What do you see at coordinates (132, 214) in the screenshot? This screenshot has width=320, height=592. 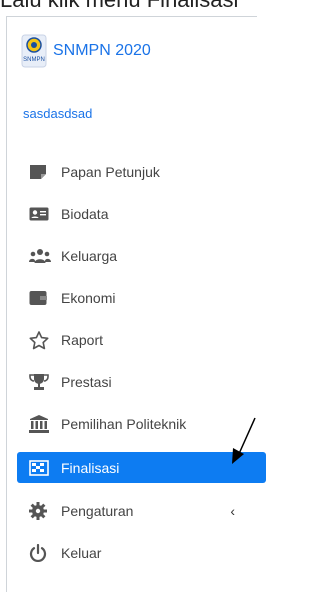 I see `sidebar-item-biodata: Biodata` at bounding box center [132, 214].